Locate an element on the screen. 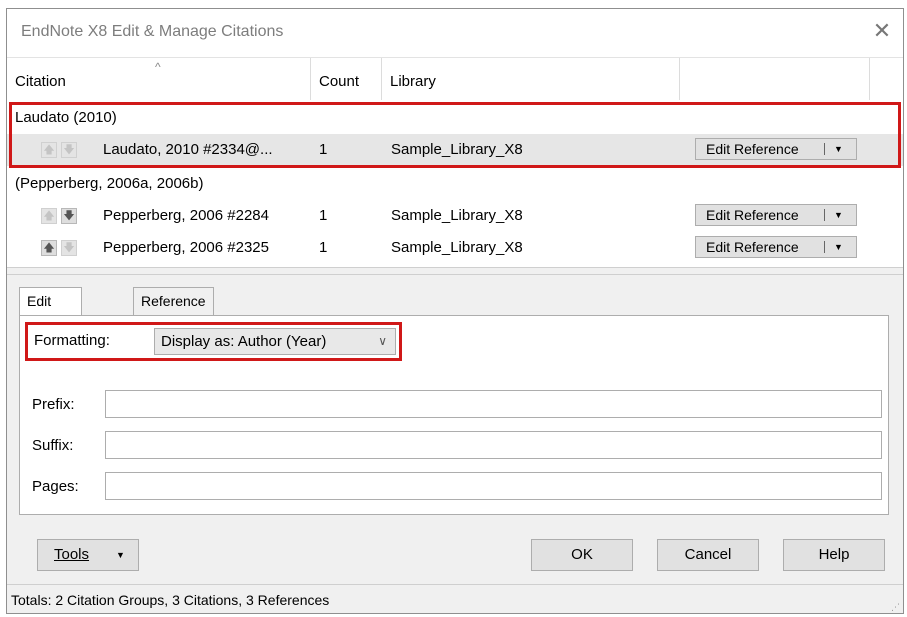 This screenshot has width=907, height=617. tools-button: Tools ▼ is located at coordinates (88, 555).